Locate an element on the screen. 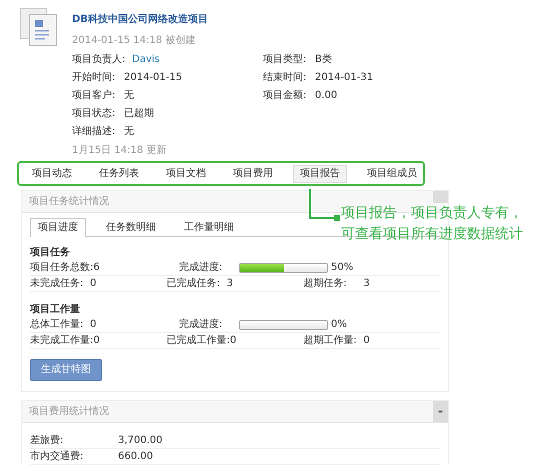  stat-value: 6 is located at coordinates (96, 268).